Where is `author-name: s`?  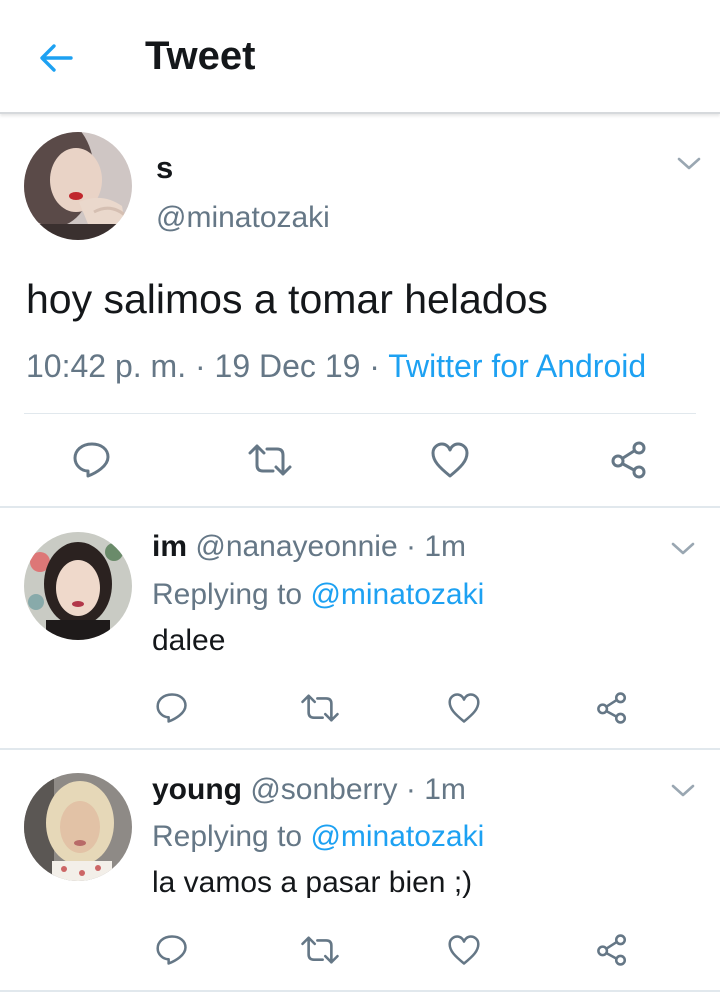
author-name: s is located at coordinates (164, 168).